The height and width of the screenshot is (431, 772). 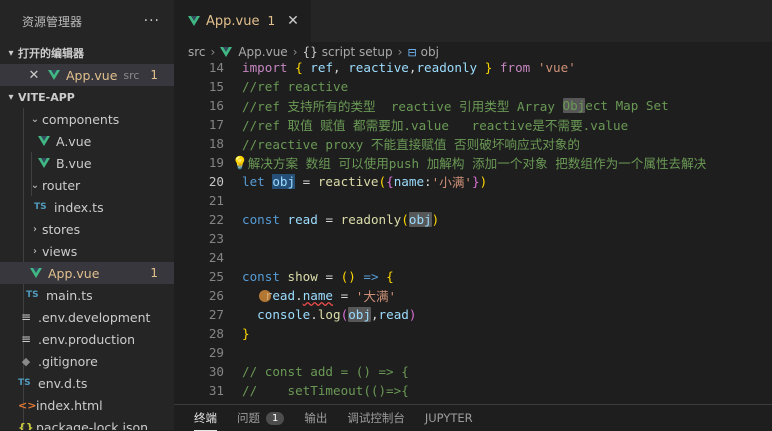 I want to click on tab-debug-console: 调试控制台, so click(x=376, y=418).